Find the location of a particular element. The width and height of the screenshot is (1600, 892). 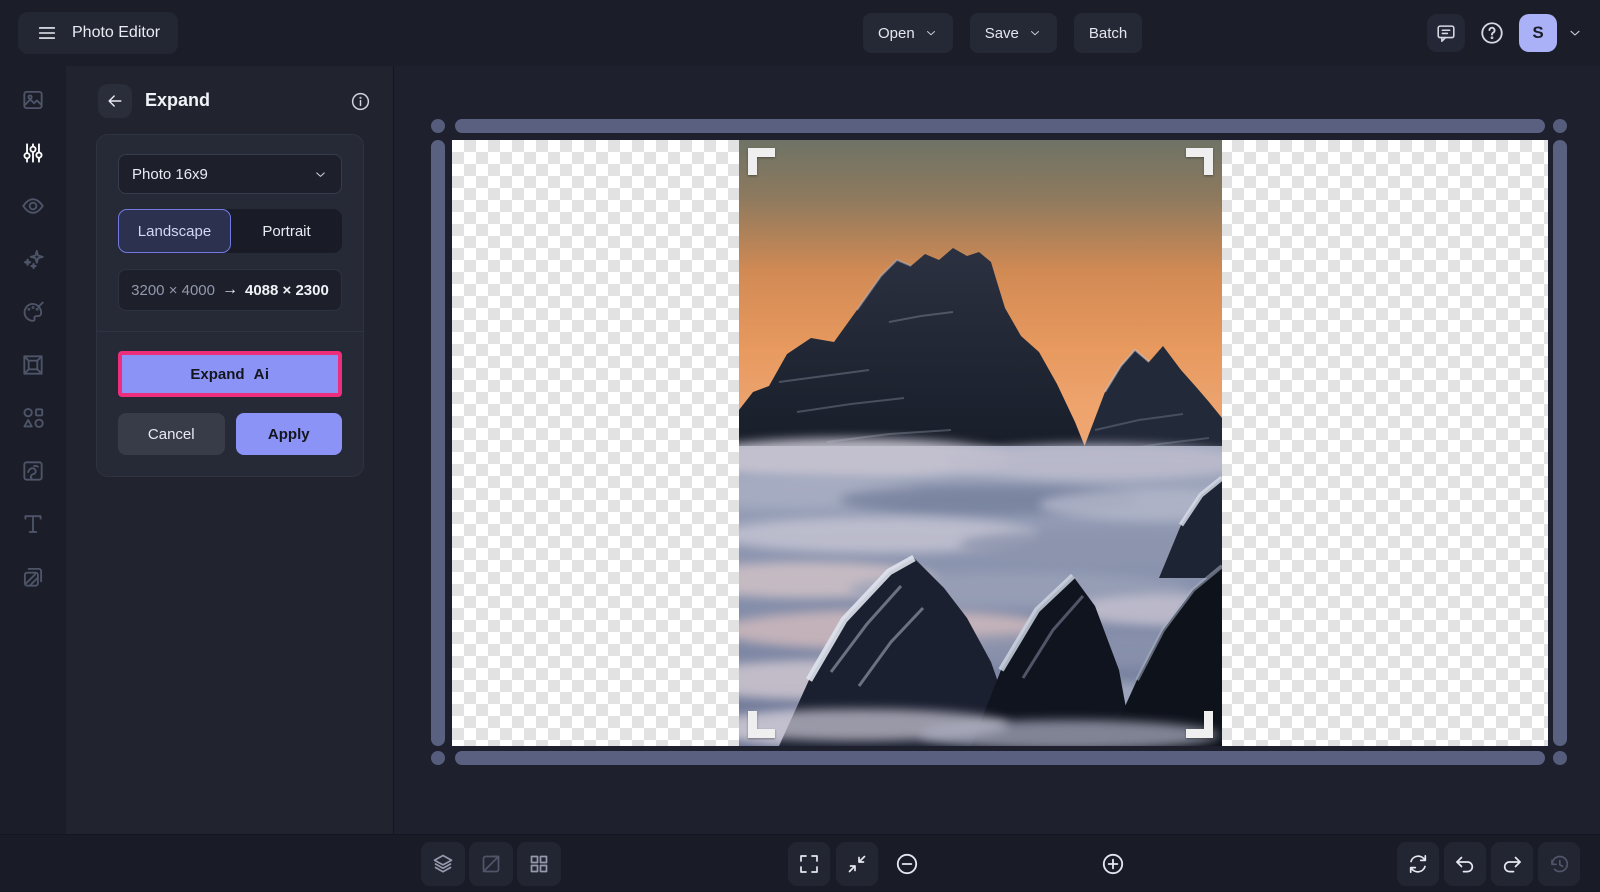

arrow-left-icon is located at coordinates (115, 101).